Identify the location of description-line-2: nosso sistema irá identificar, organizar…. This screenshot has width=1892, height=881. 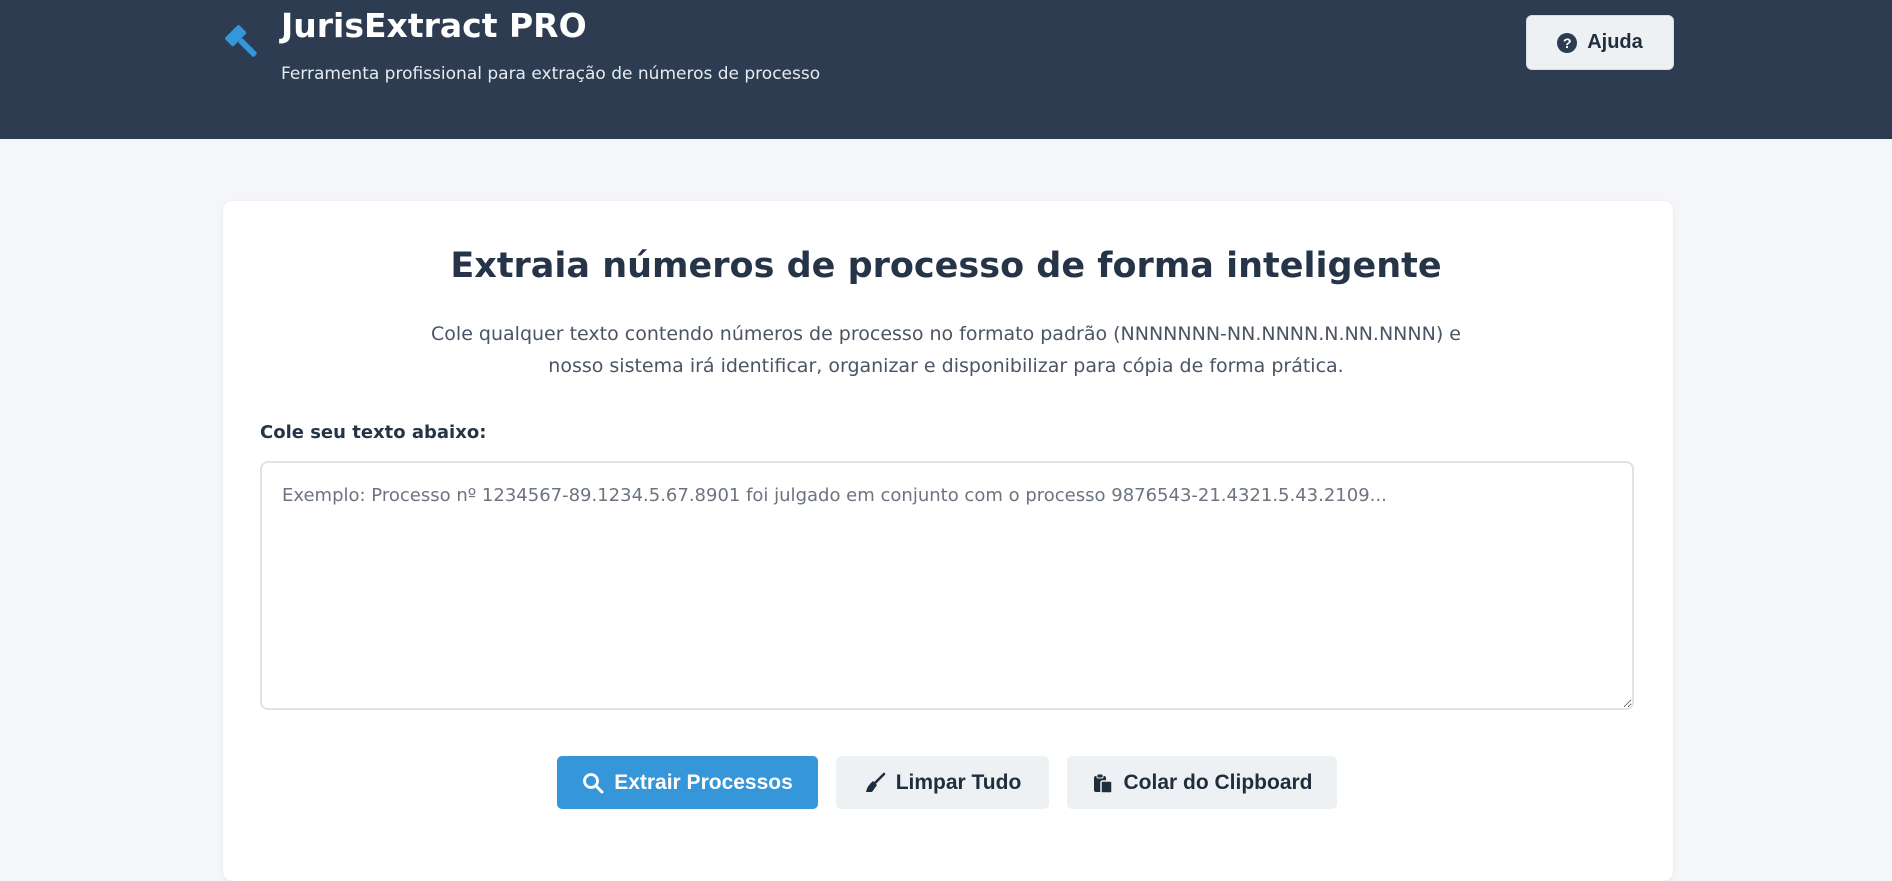
(946, 366).